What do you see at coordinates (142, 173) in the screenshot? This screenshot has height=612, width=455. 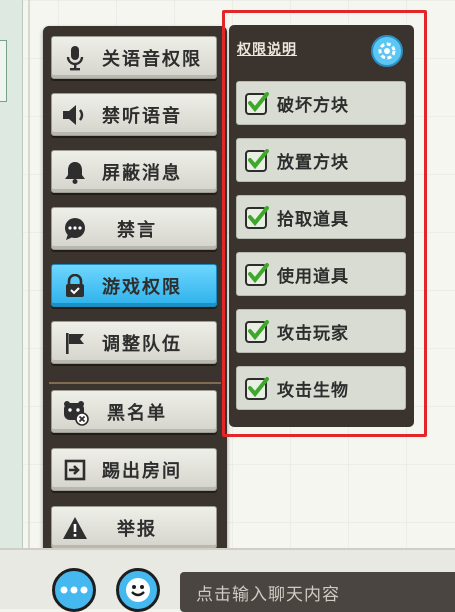 I see `menu-item-label: 屏蔽消息` at bounding box center [142, 173].